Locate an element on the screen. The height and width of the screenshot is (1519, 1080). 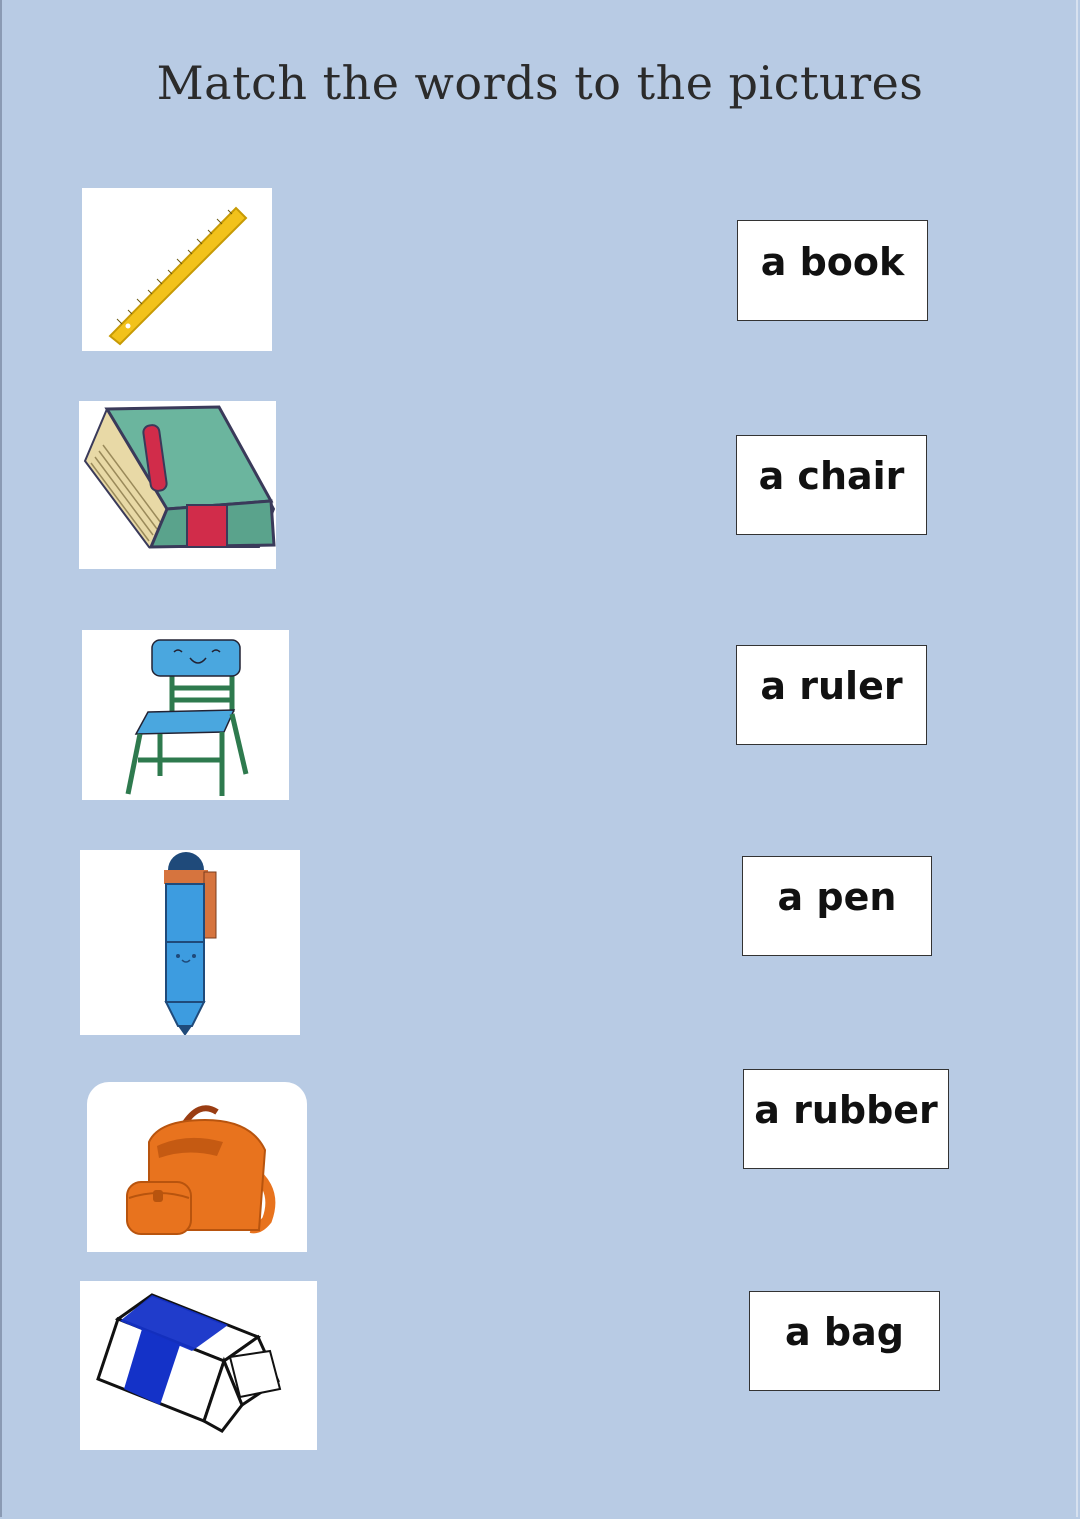
picture-rubber is located at coordinates (198, 1365).